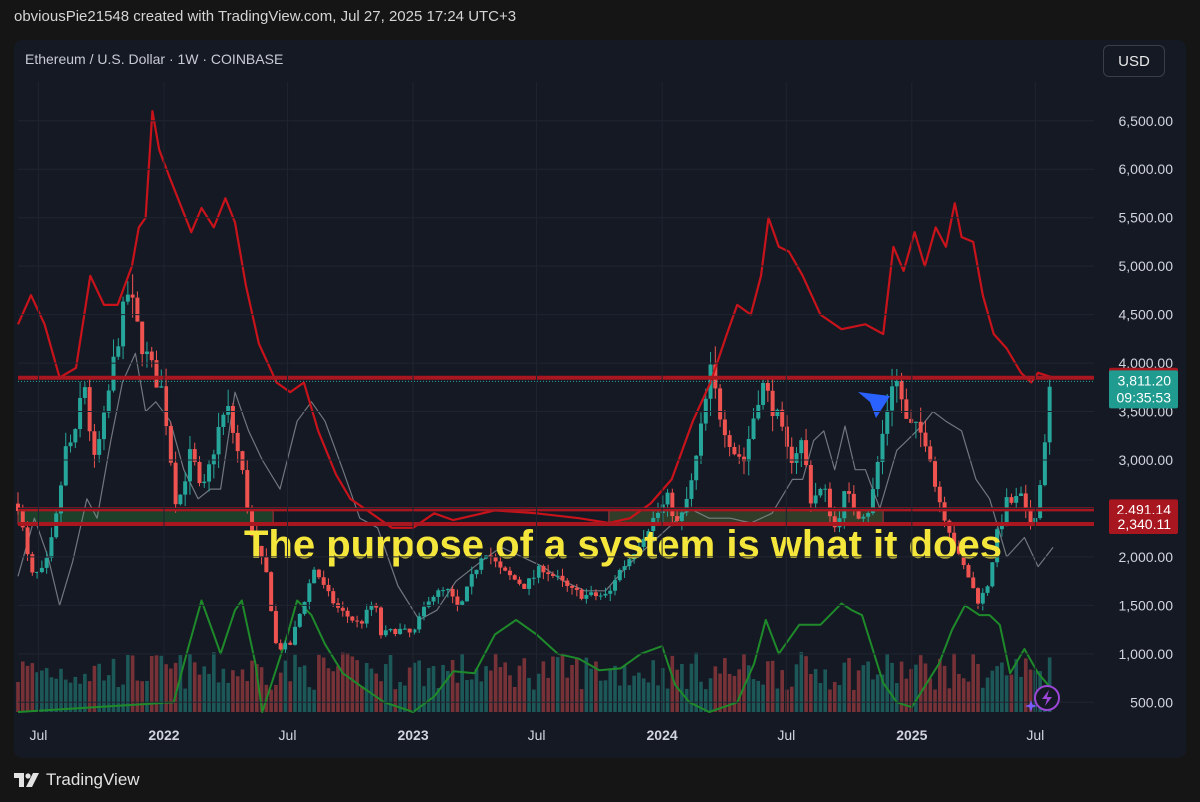 The image size is (1200, 802). Describe the element at coordinates (1146, 460) in the screenshot. I see `price-tick-label: 3,000.00` at that location.